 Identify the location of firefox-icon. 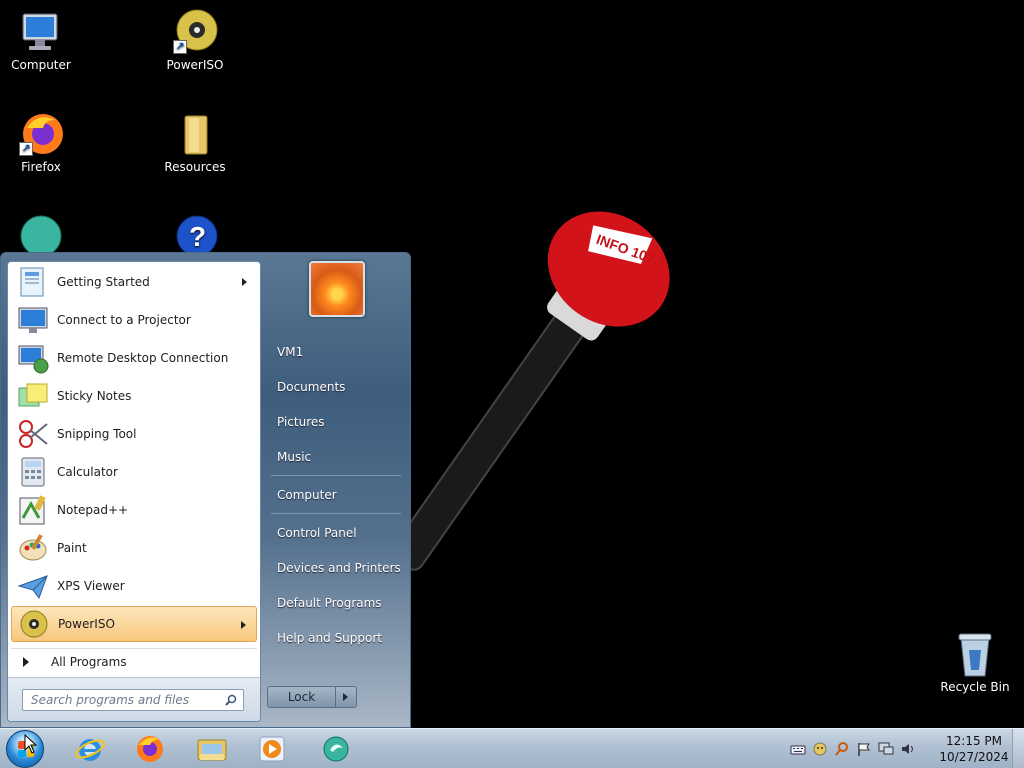
(150, 749).